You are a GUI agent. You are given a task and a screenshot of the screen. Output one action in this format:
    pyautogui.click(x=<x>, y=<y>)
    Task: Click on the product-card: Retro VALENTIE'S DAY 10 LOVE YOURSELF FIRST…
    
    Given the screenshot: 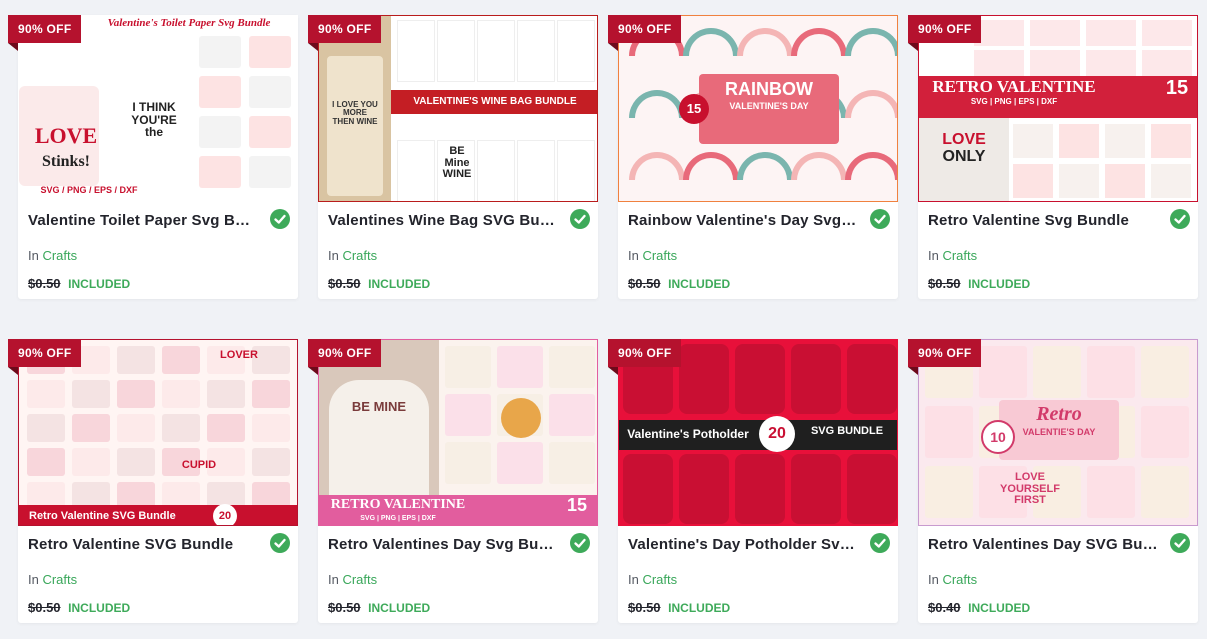 What is the action you would take?
    pyautogui.click(x=1053, y=481)
    